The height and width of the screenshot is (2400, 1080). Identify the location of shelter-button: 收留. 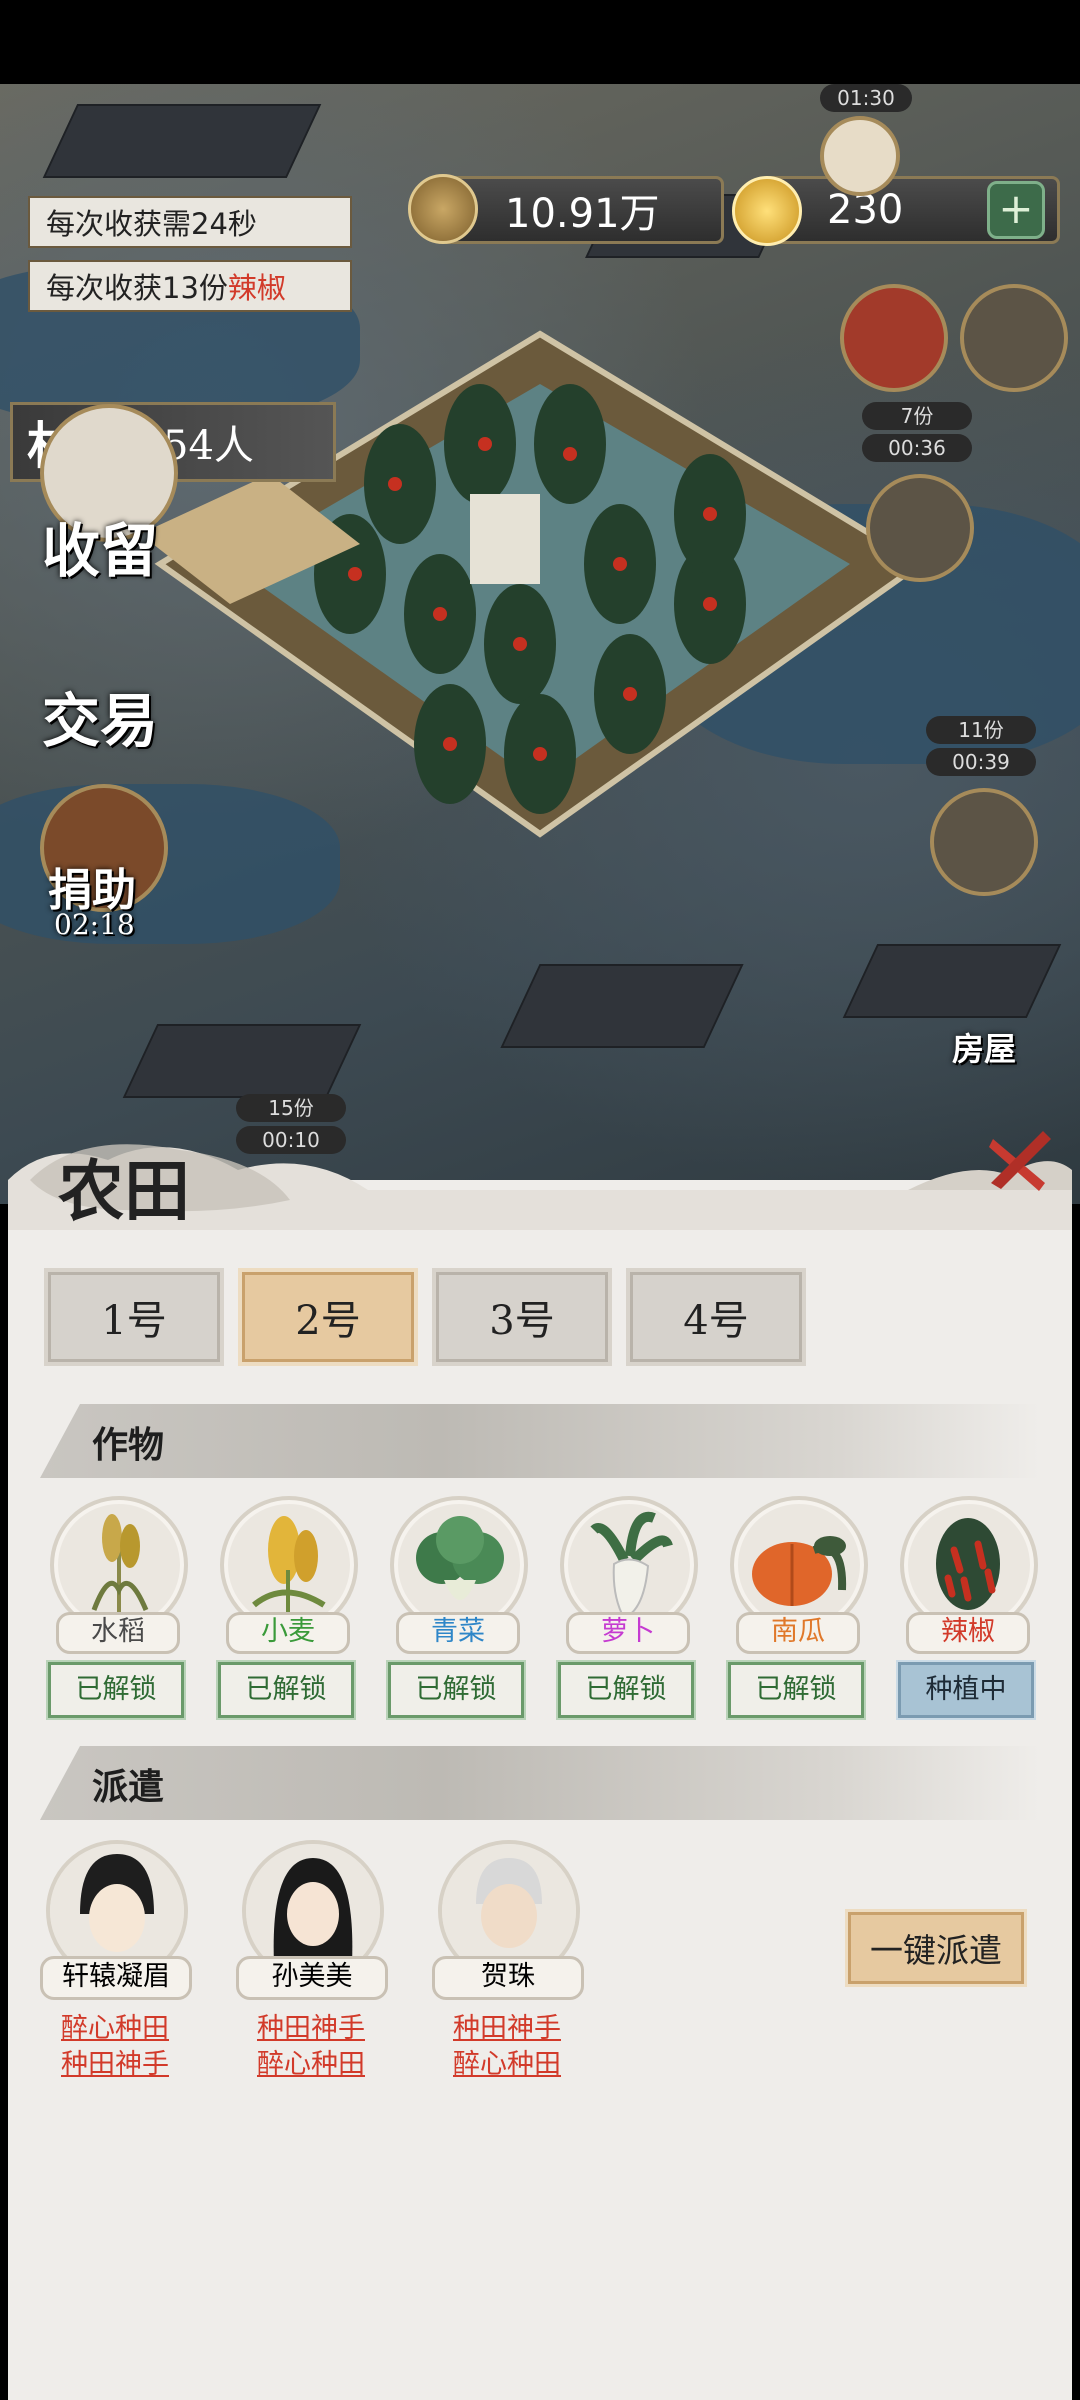
(100, 546).